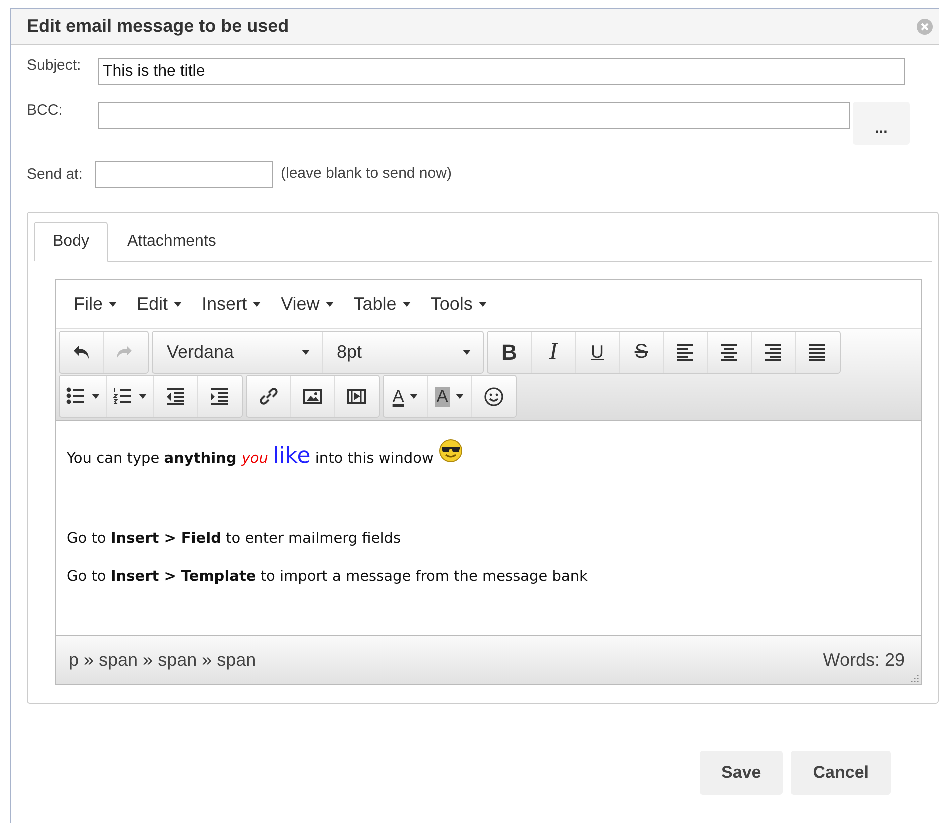 This screenshot has width=939, height=823. What do you see at coordinates (45, 110) in the screenshot?
I see `field-label: BCC:` at bounding box center [45, 110].